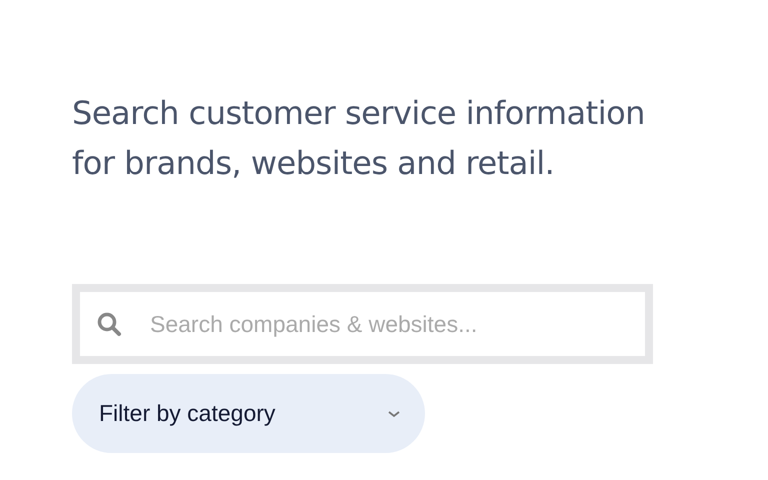  Describe the element at coordinates (359, 138) in the screenshot. I see `subtitle: Search customer service information for brands, websites and retail.` at that location.